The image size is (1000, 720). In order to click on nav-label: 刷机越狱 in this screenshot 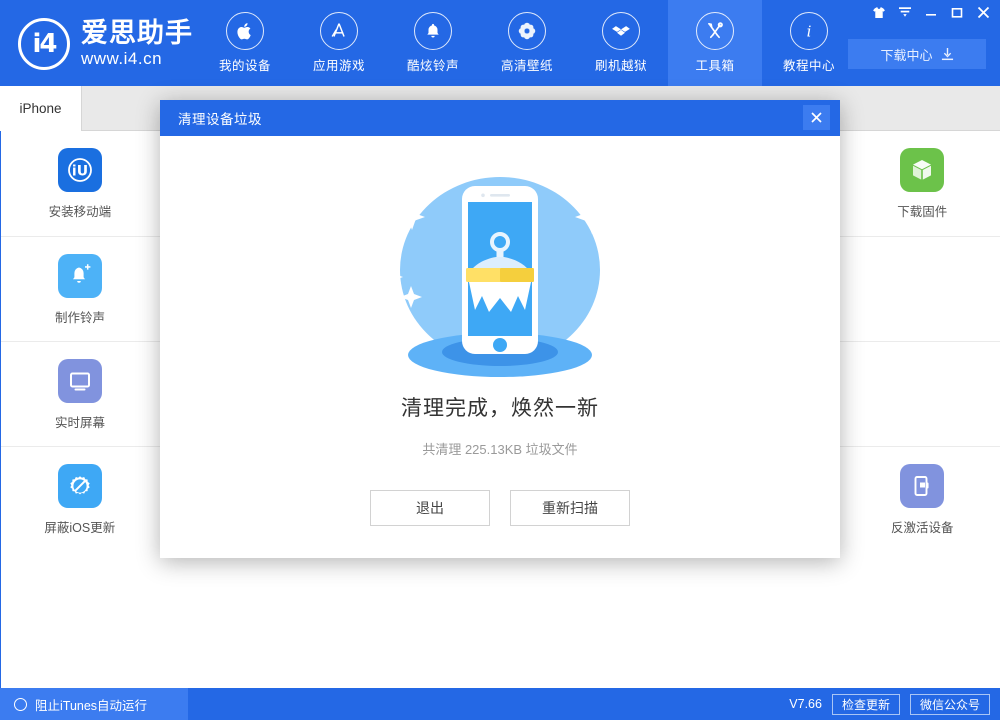, I will do `click(620, 66)`.